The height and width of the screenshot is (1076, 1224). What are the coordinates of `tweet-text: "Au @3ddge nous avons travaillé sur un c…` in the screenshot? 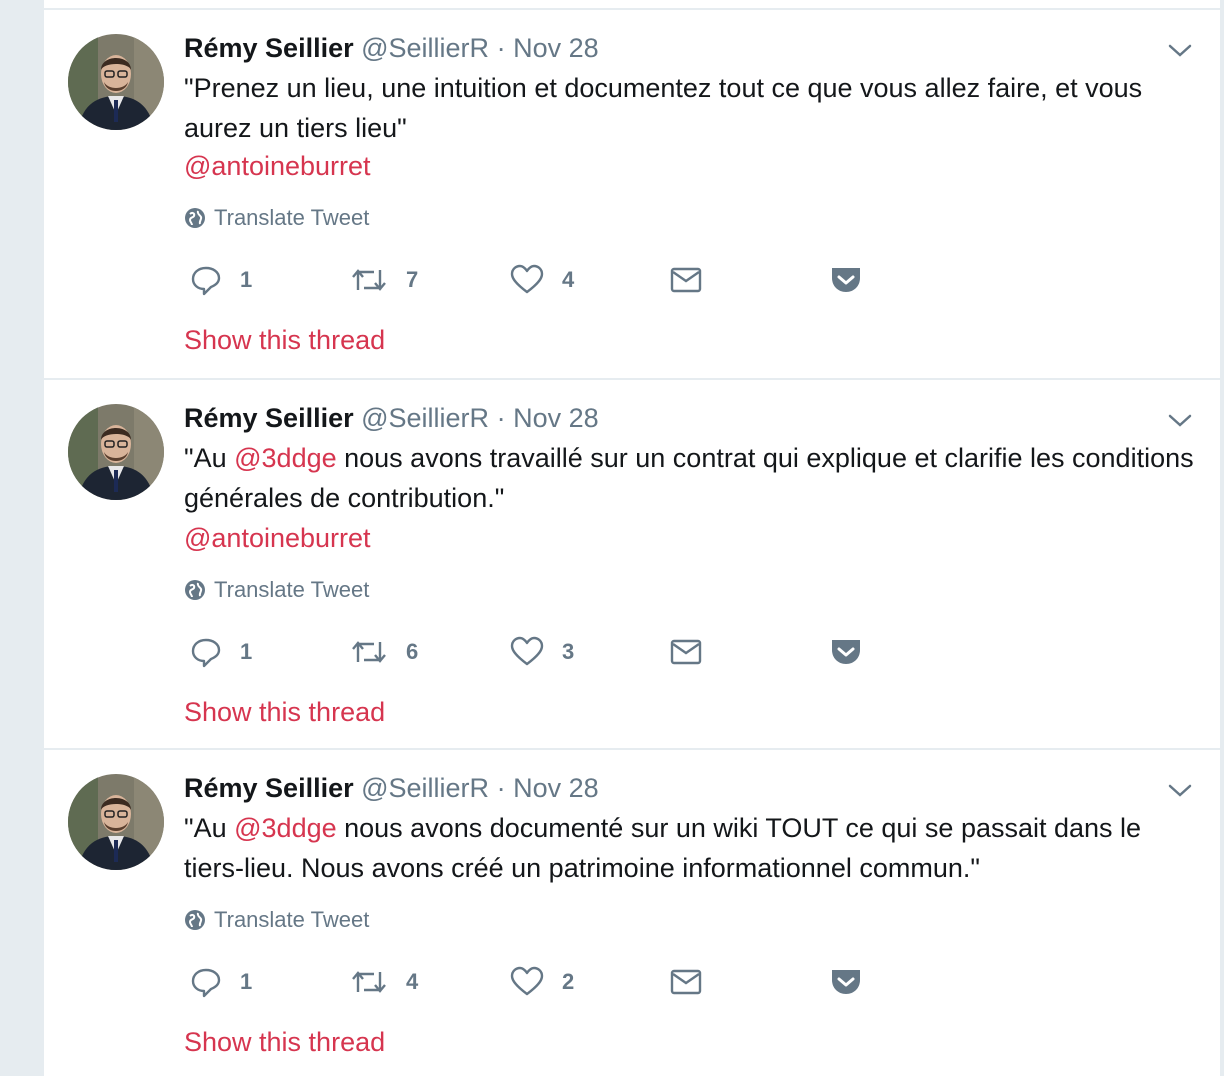 It's located at (694, 478).